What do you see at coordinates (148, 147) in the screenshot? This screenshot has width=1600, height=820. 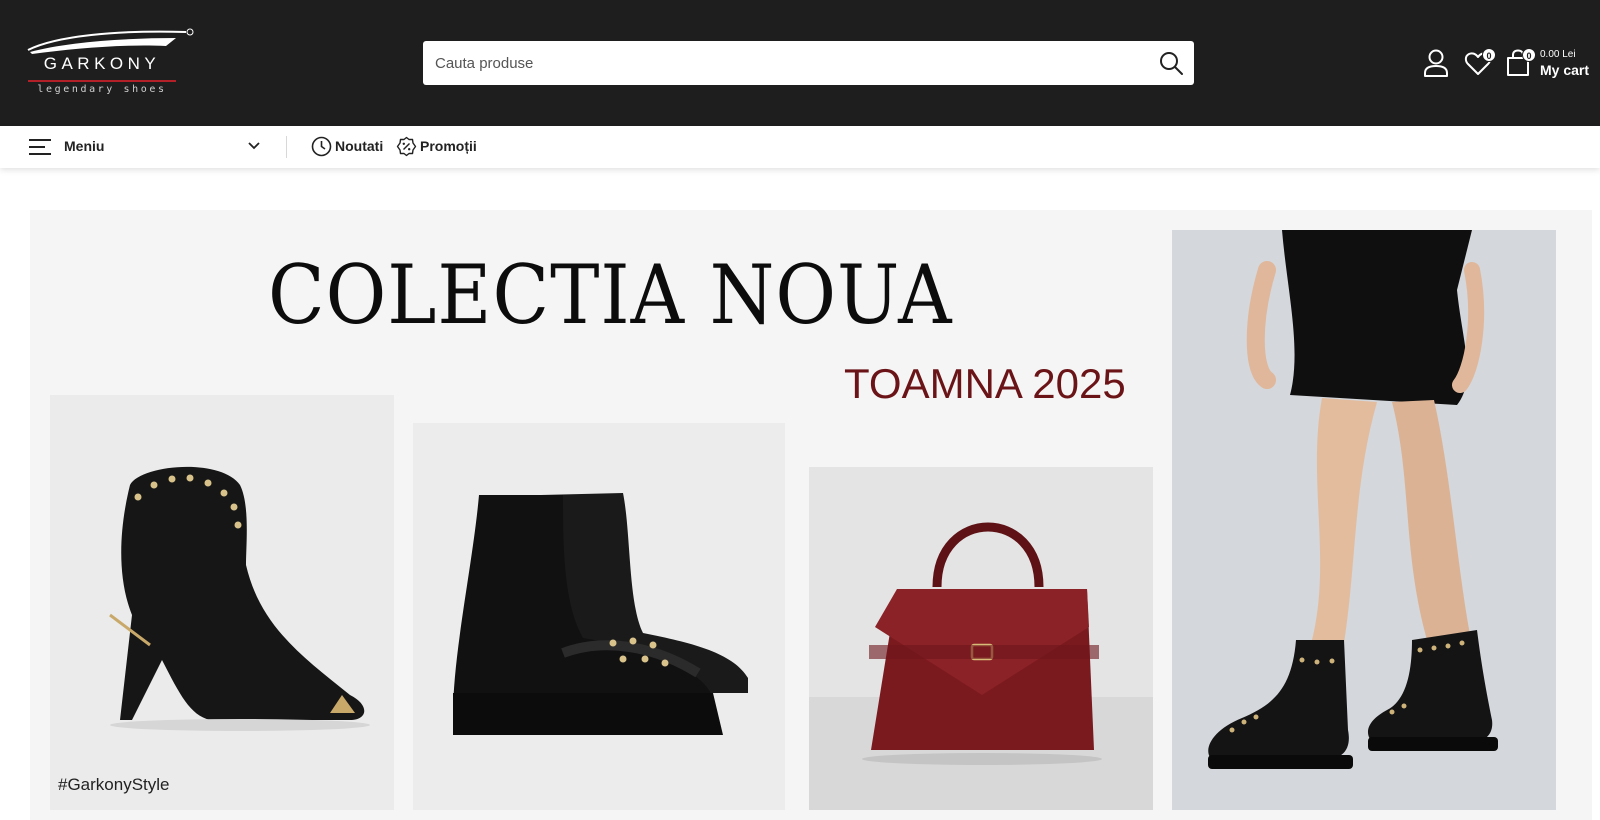 I see `menu-dropdown-button: Meniu` at bounding box center [148, 147].